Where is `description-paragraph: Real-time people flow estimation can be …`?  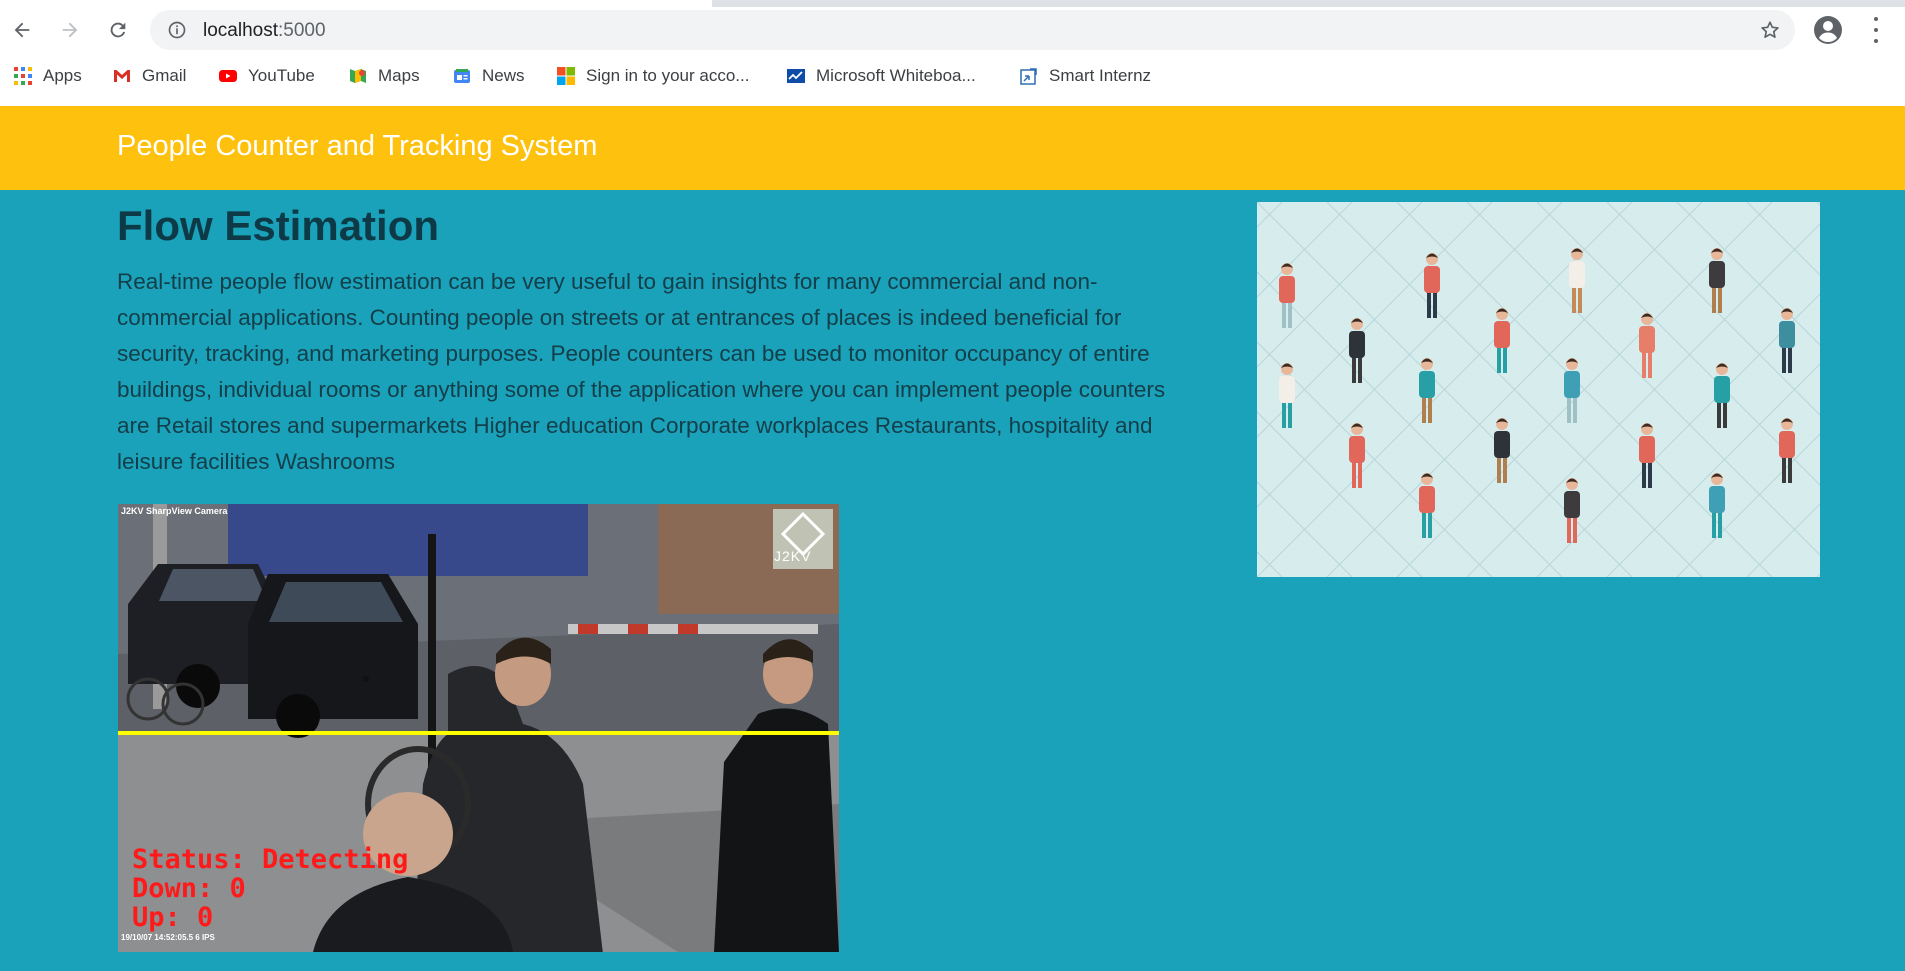
description-paragraph: Real-time people flow estimation can be … is located at coordinates (641, 371).